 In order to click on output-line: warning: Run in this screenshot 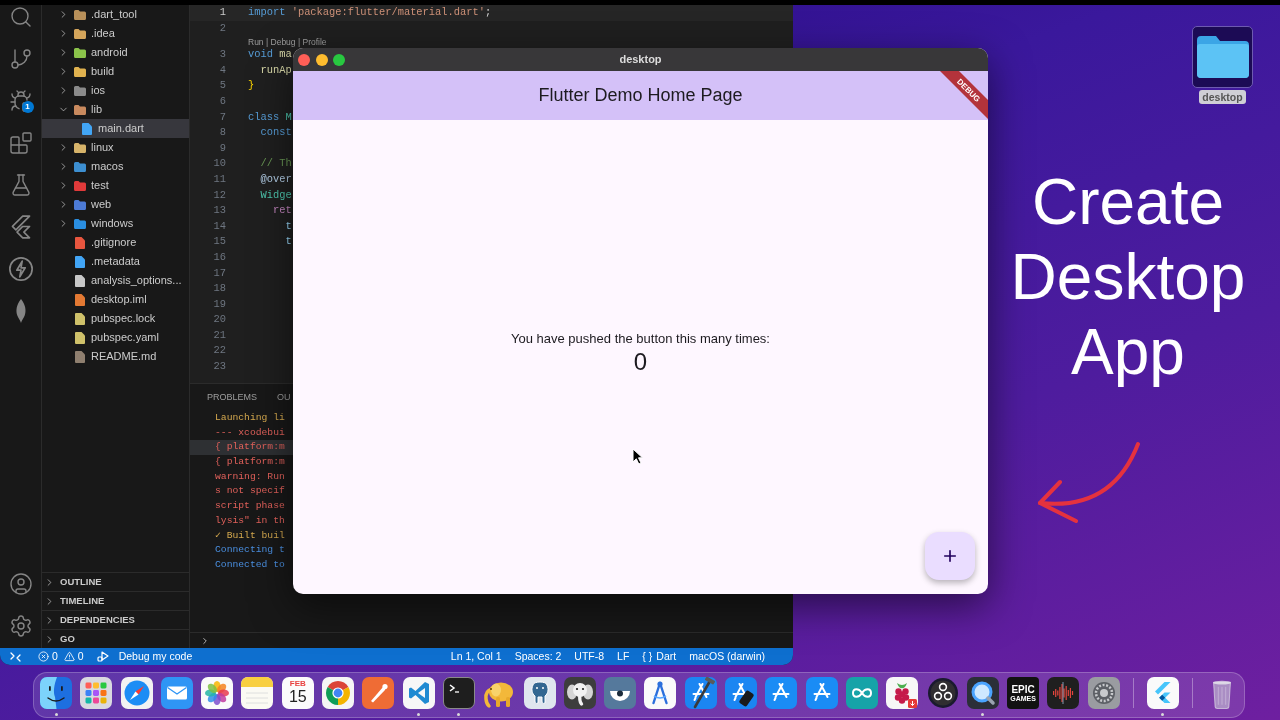, I will do `click(250, 476)`.